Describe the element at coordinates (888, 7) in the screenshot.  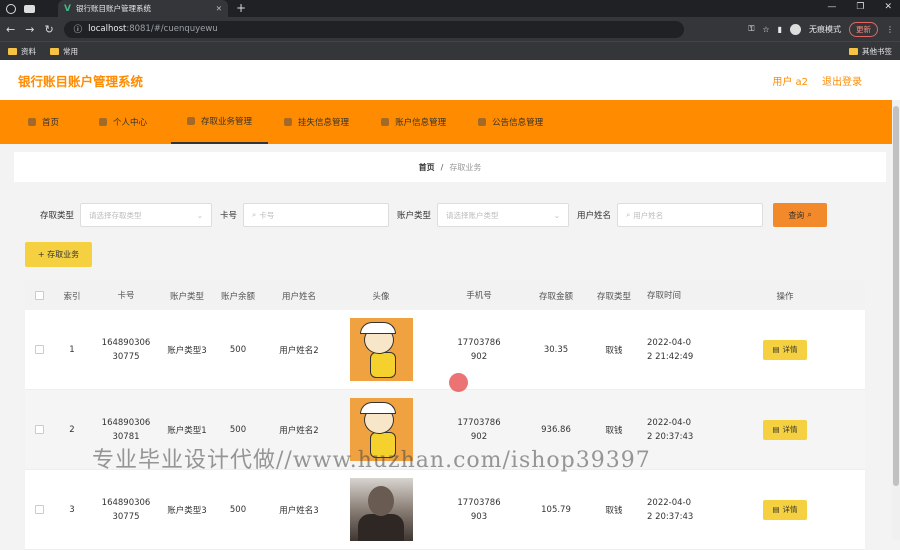
I see `close-window-icon: ✕` at that location.